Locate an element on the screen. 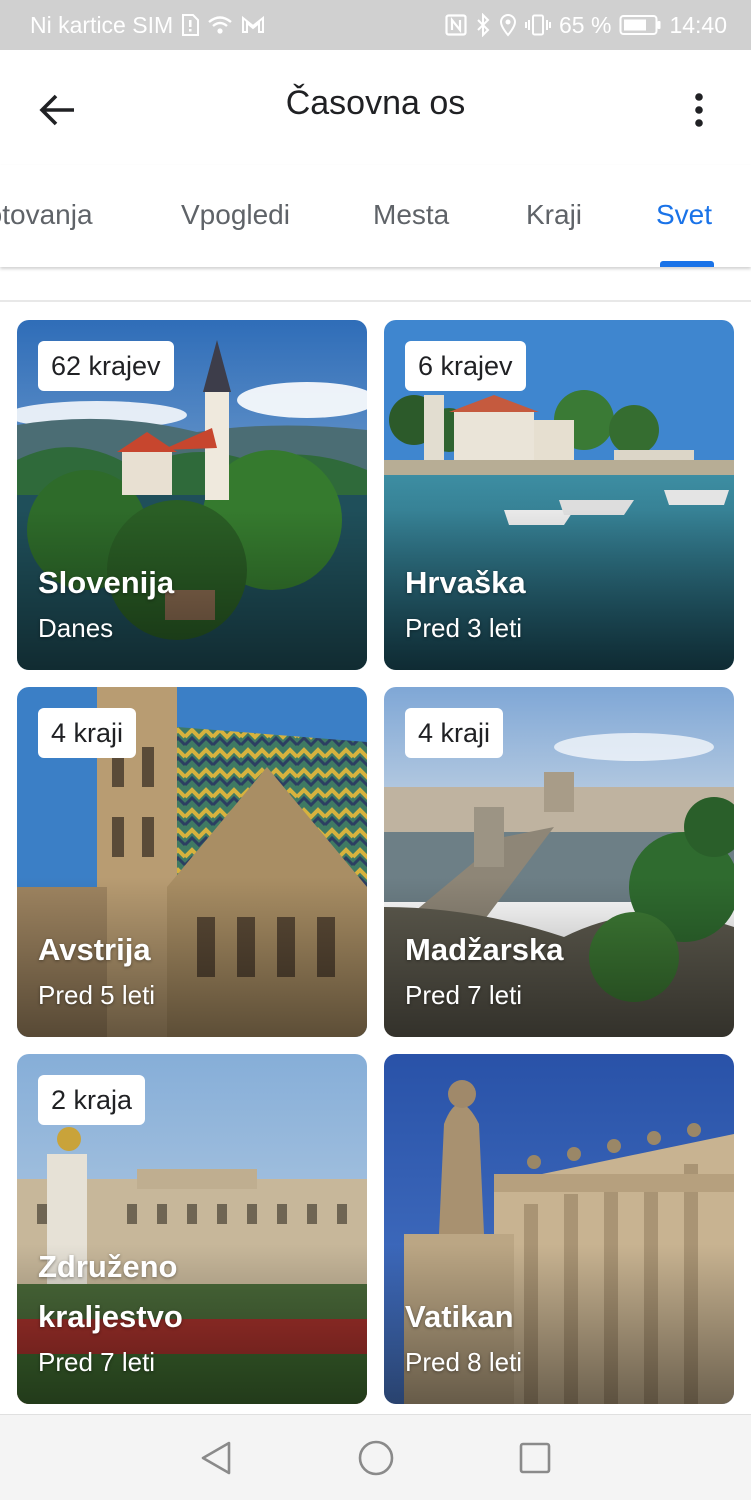  nav-back-icon is located at coordinates (216, 1458).